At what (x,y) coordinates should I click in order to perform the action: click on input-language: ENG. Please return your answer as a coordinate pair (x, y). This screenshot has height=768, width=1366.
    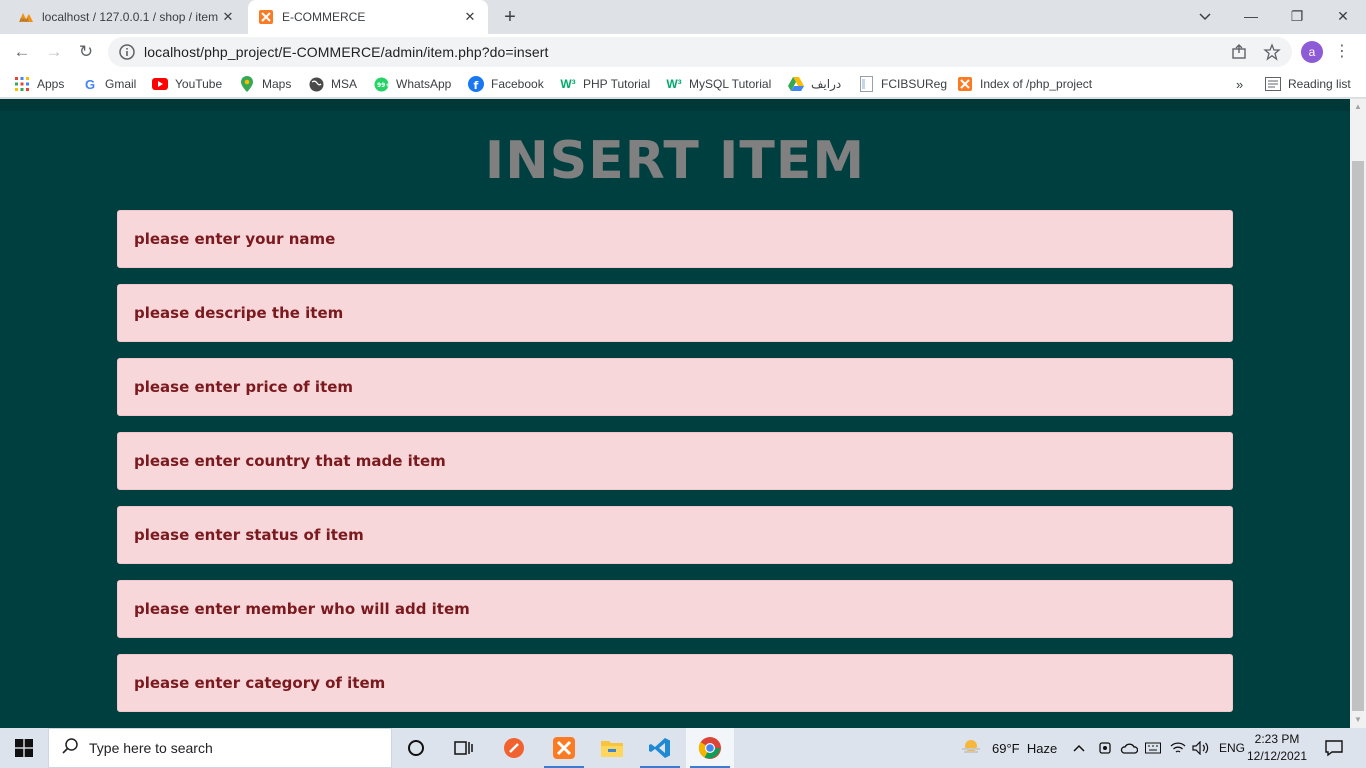
    Looking at the image, I should click on (1232, 748).